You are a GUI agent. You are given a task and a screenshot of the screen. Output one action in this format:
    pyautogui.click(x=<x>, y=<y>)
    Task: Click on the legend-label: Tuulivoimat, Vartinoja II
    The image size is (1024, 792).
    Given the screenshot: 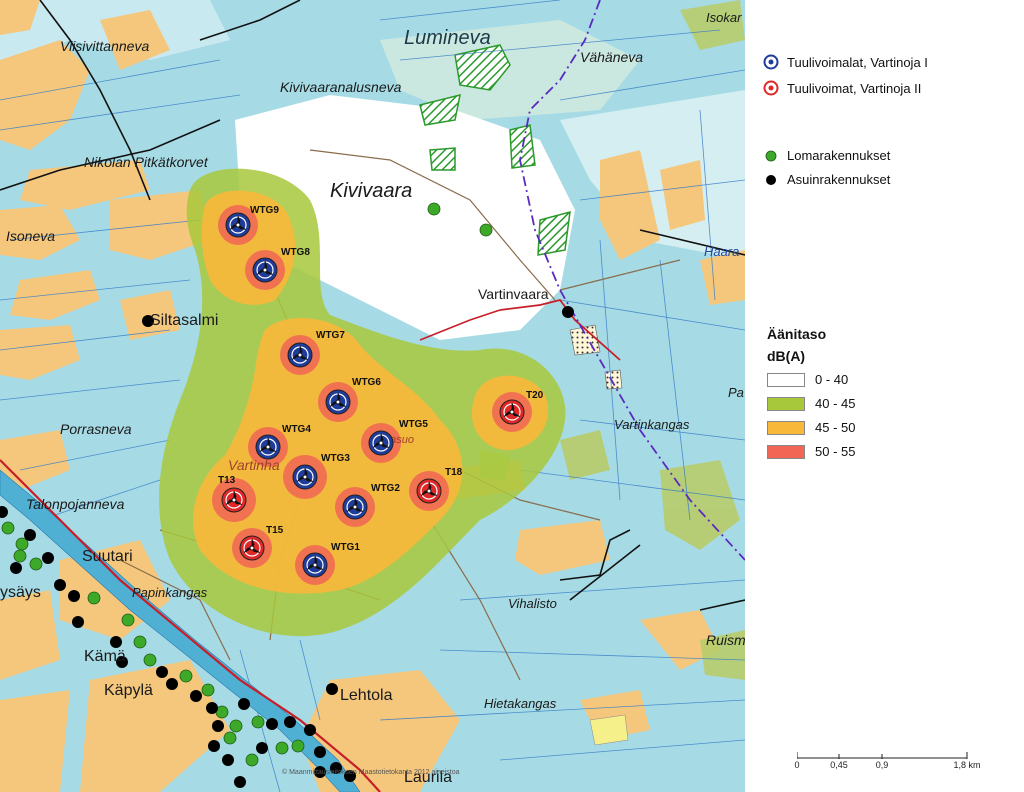 What is the action you would take?
    pyautogui.click(x=854, y=88)
    